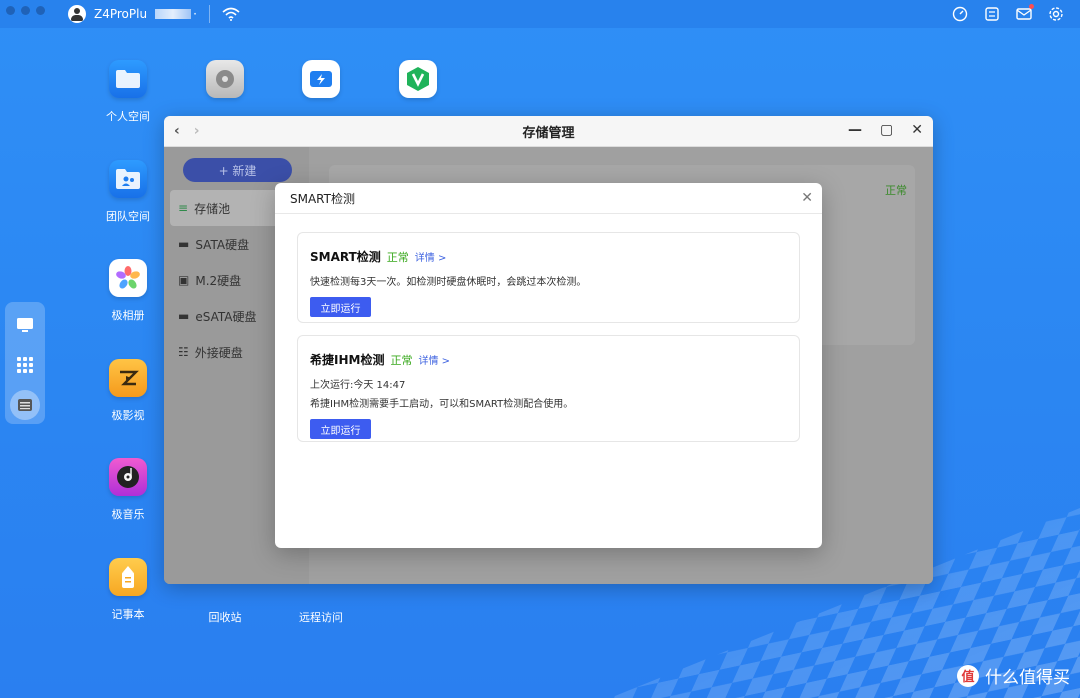 The width and height of the screenshot is (1080, 698). Describe the element at coordinates (540, 14) in the screenshot. I see `top-bar: Z4ProPlu ·` at that location.